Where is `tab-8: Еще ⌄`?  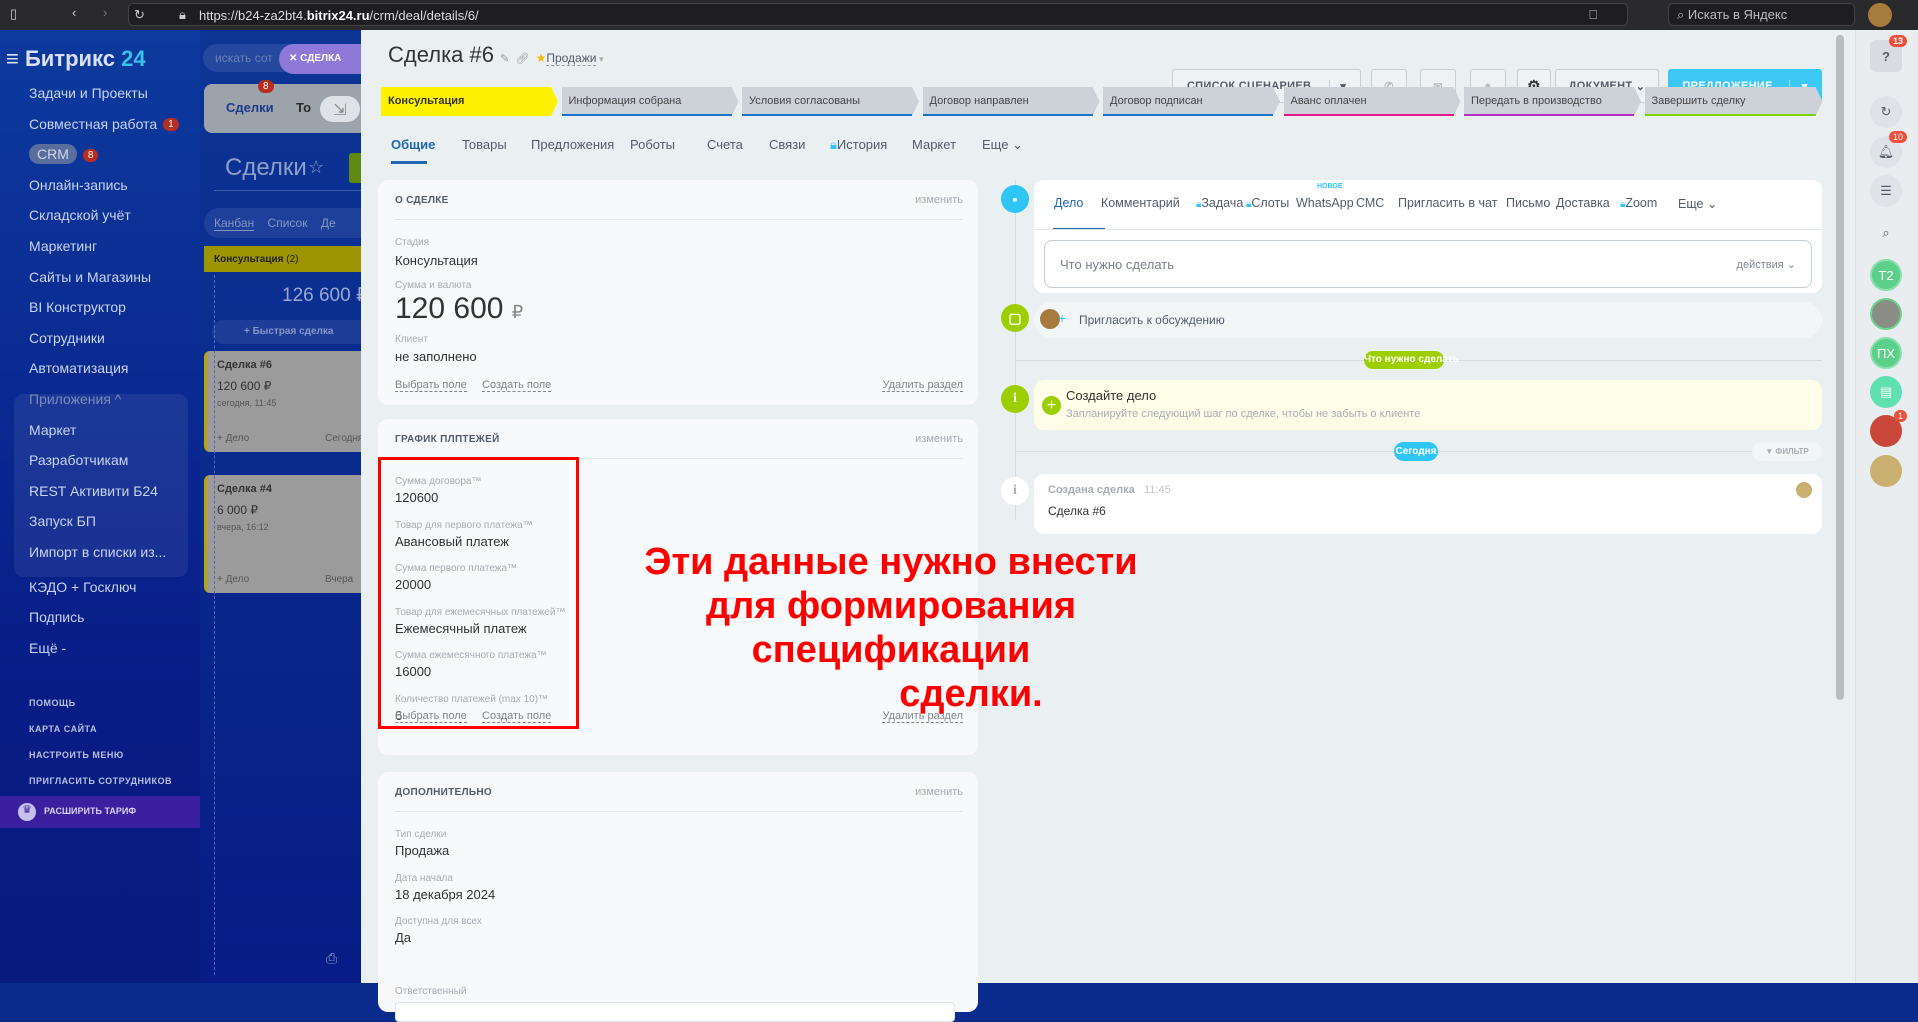 tab-8: Еще ⌄ is located at coordinates (1002, 145).